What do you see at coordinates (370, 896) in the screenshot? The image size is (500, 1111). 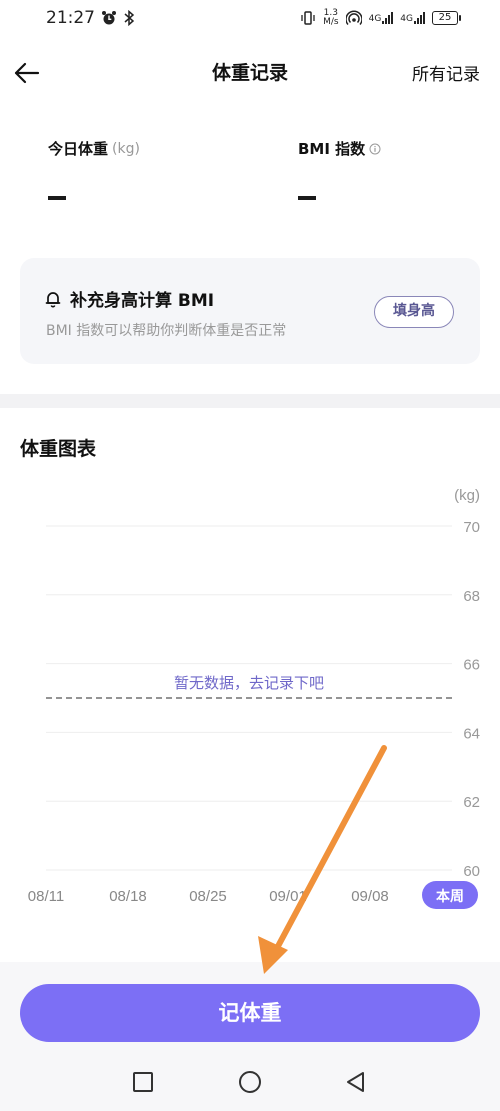 I see `x-tick-label: 09/08` at bounding box center [370, 896].